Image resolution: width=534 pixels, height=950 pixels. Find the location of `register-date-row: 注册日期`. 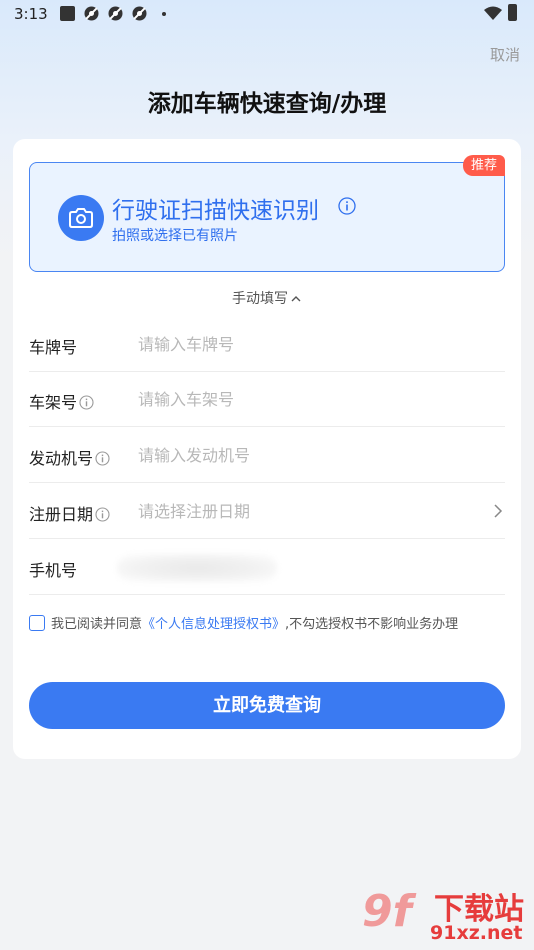

register-date-row: 注册日期 is located at coordinates (267, 511).